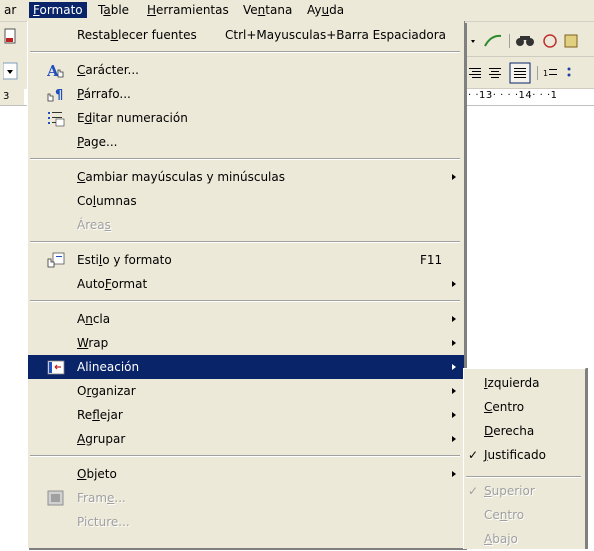 Image resolution: width=594 pixels, height=551 pixels. What do you see at coordinates (246, 118) in the screenshot?
I see `menu-item-edit-numbering: Editar numeración` at bounding box center [246, 118].